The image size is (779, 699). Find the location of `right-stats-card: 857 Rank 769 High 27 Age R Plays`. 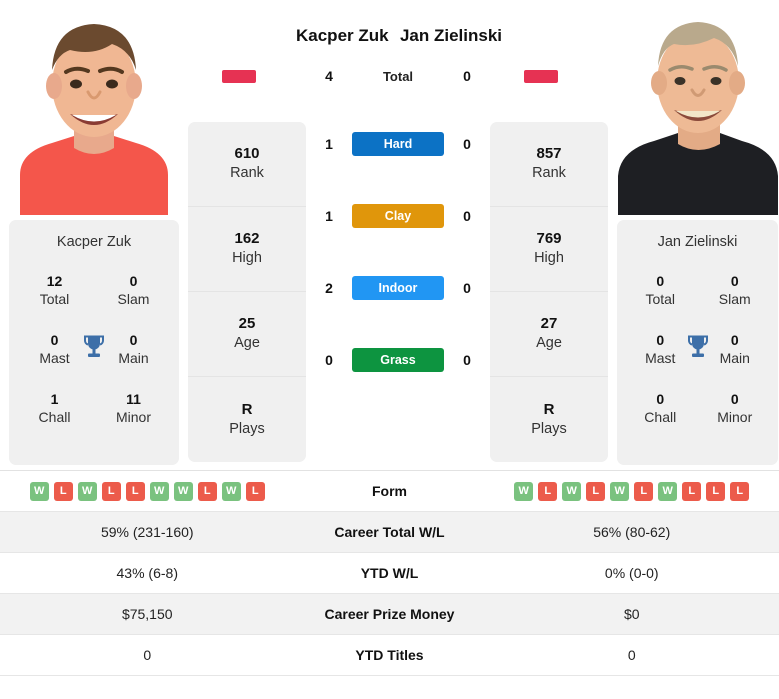

right-stats-card: 857 Rank 769 High 27 Age R Plays is located at coordinates (549, 292).